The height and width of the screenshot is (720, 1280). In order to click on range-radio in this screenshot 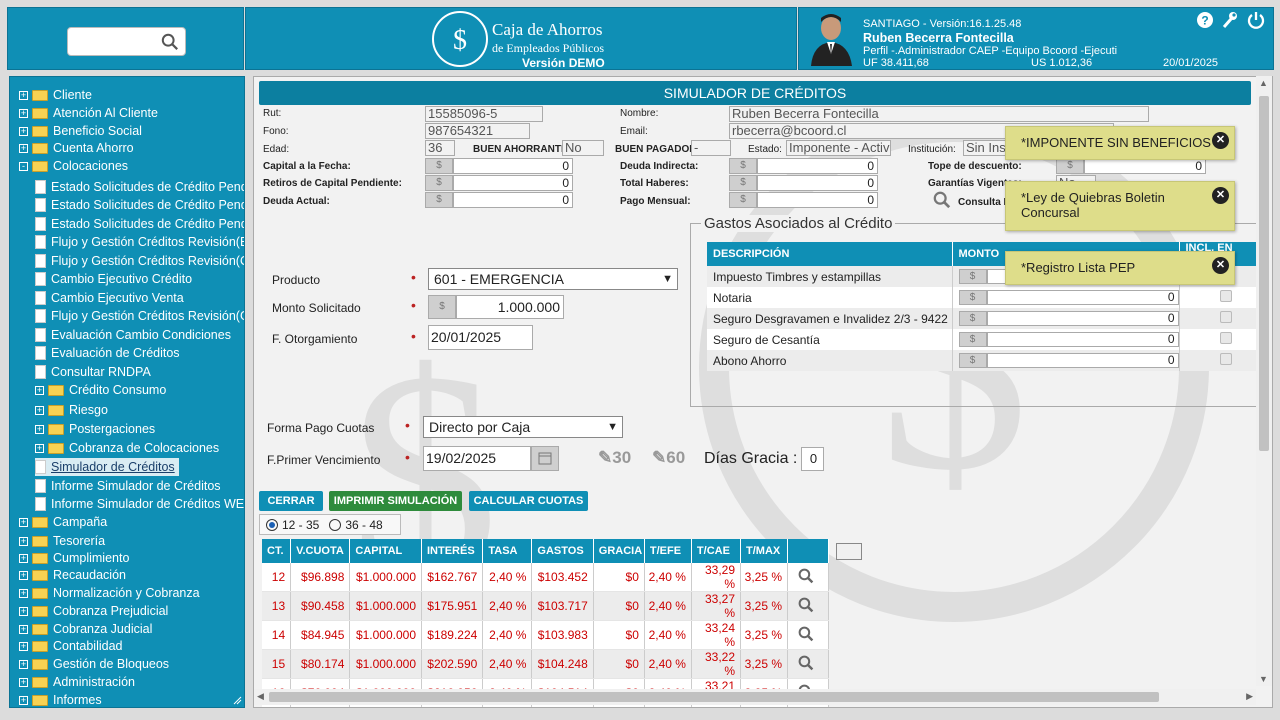, I will do `click(335, 524)`.